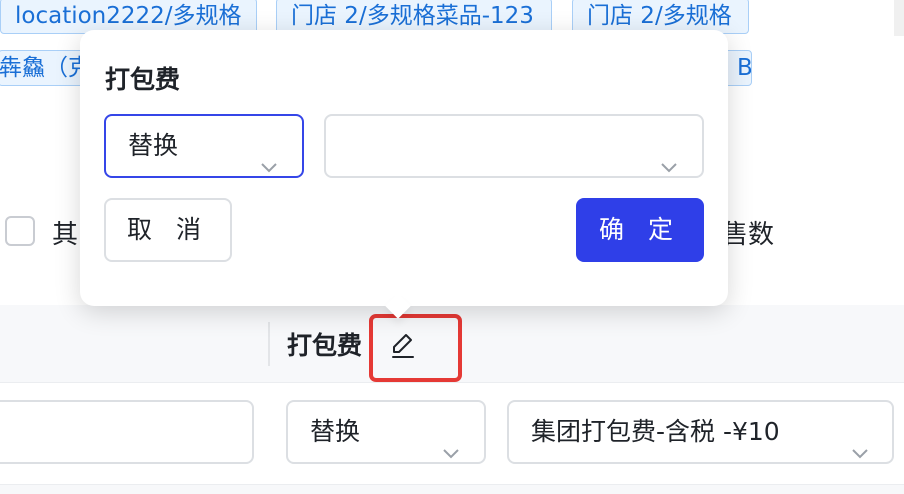 The width and height of the screenshot is (904, 494). Describe the element at coordinates (655, 431) in the screenshot. I see `row-fee-select-value: 集团打包费-含税 -¥10` at that location.